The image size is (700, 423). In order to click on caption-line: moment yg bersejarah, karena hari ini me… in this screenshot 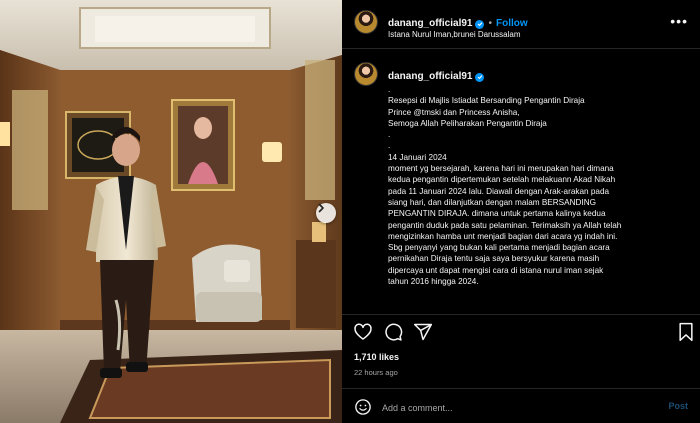, I will do `click(501, 169)`.